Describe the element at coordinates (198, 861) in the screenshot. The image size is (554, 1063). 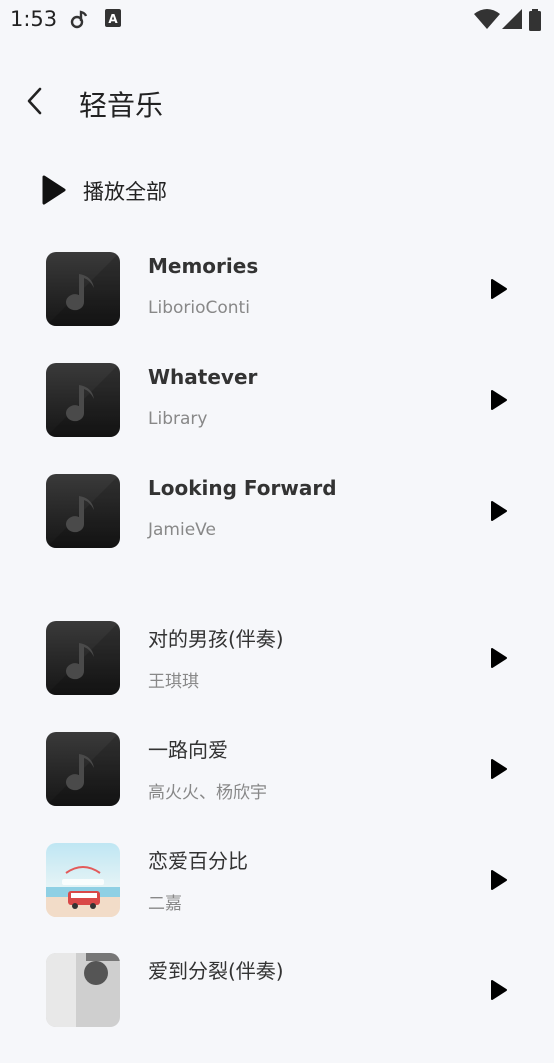
I see `song-title: 恋爱百分比` at that location.